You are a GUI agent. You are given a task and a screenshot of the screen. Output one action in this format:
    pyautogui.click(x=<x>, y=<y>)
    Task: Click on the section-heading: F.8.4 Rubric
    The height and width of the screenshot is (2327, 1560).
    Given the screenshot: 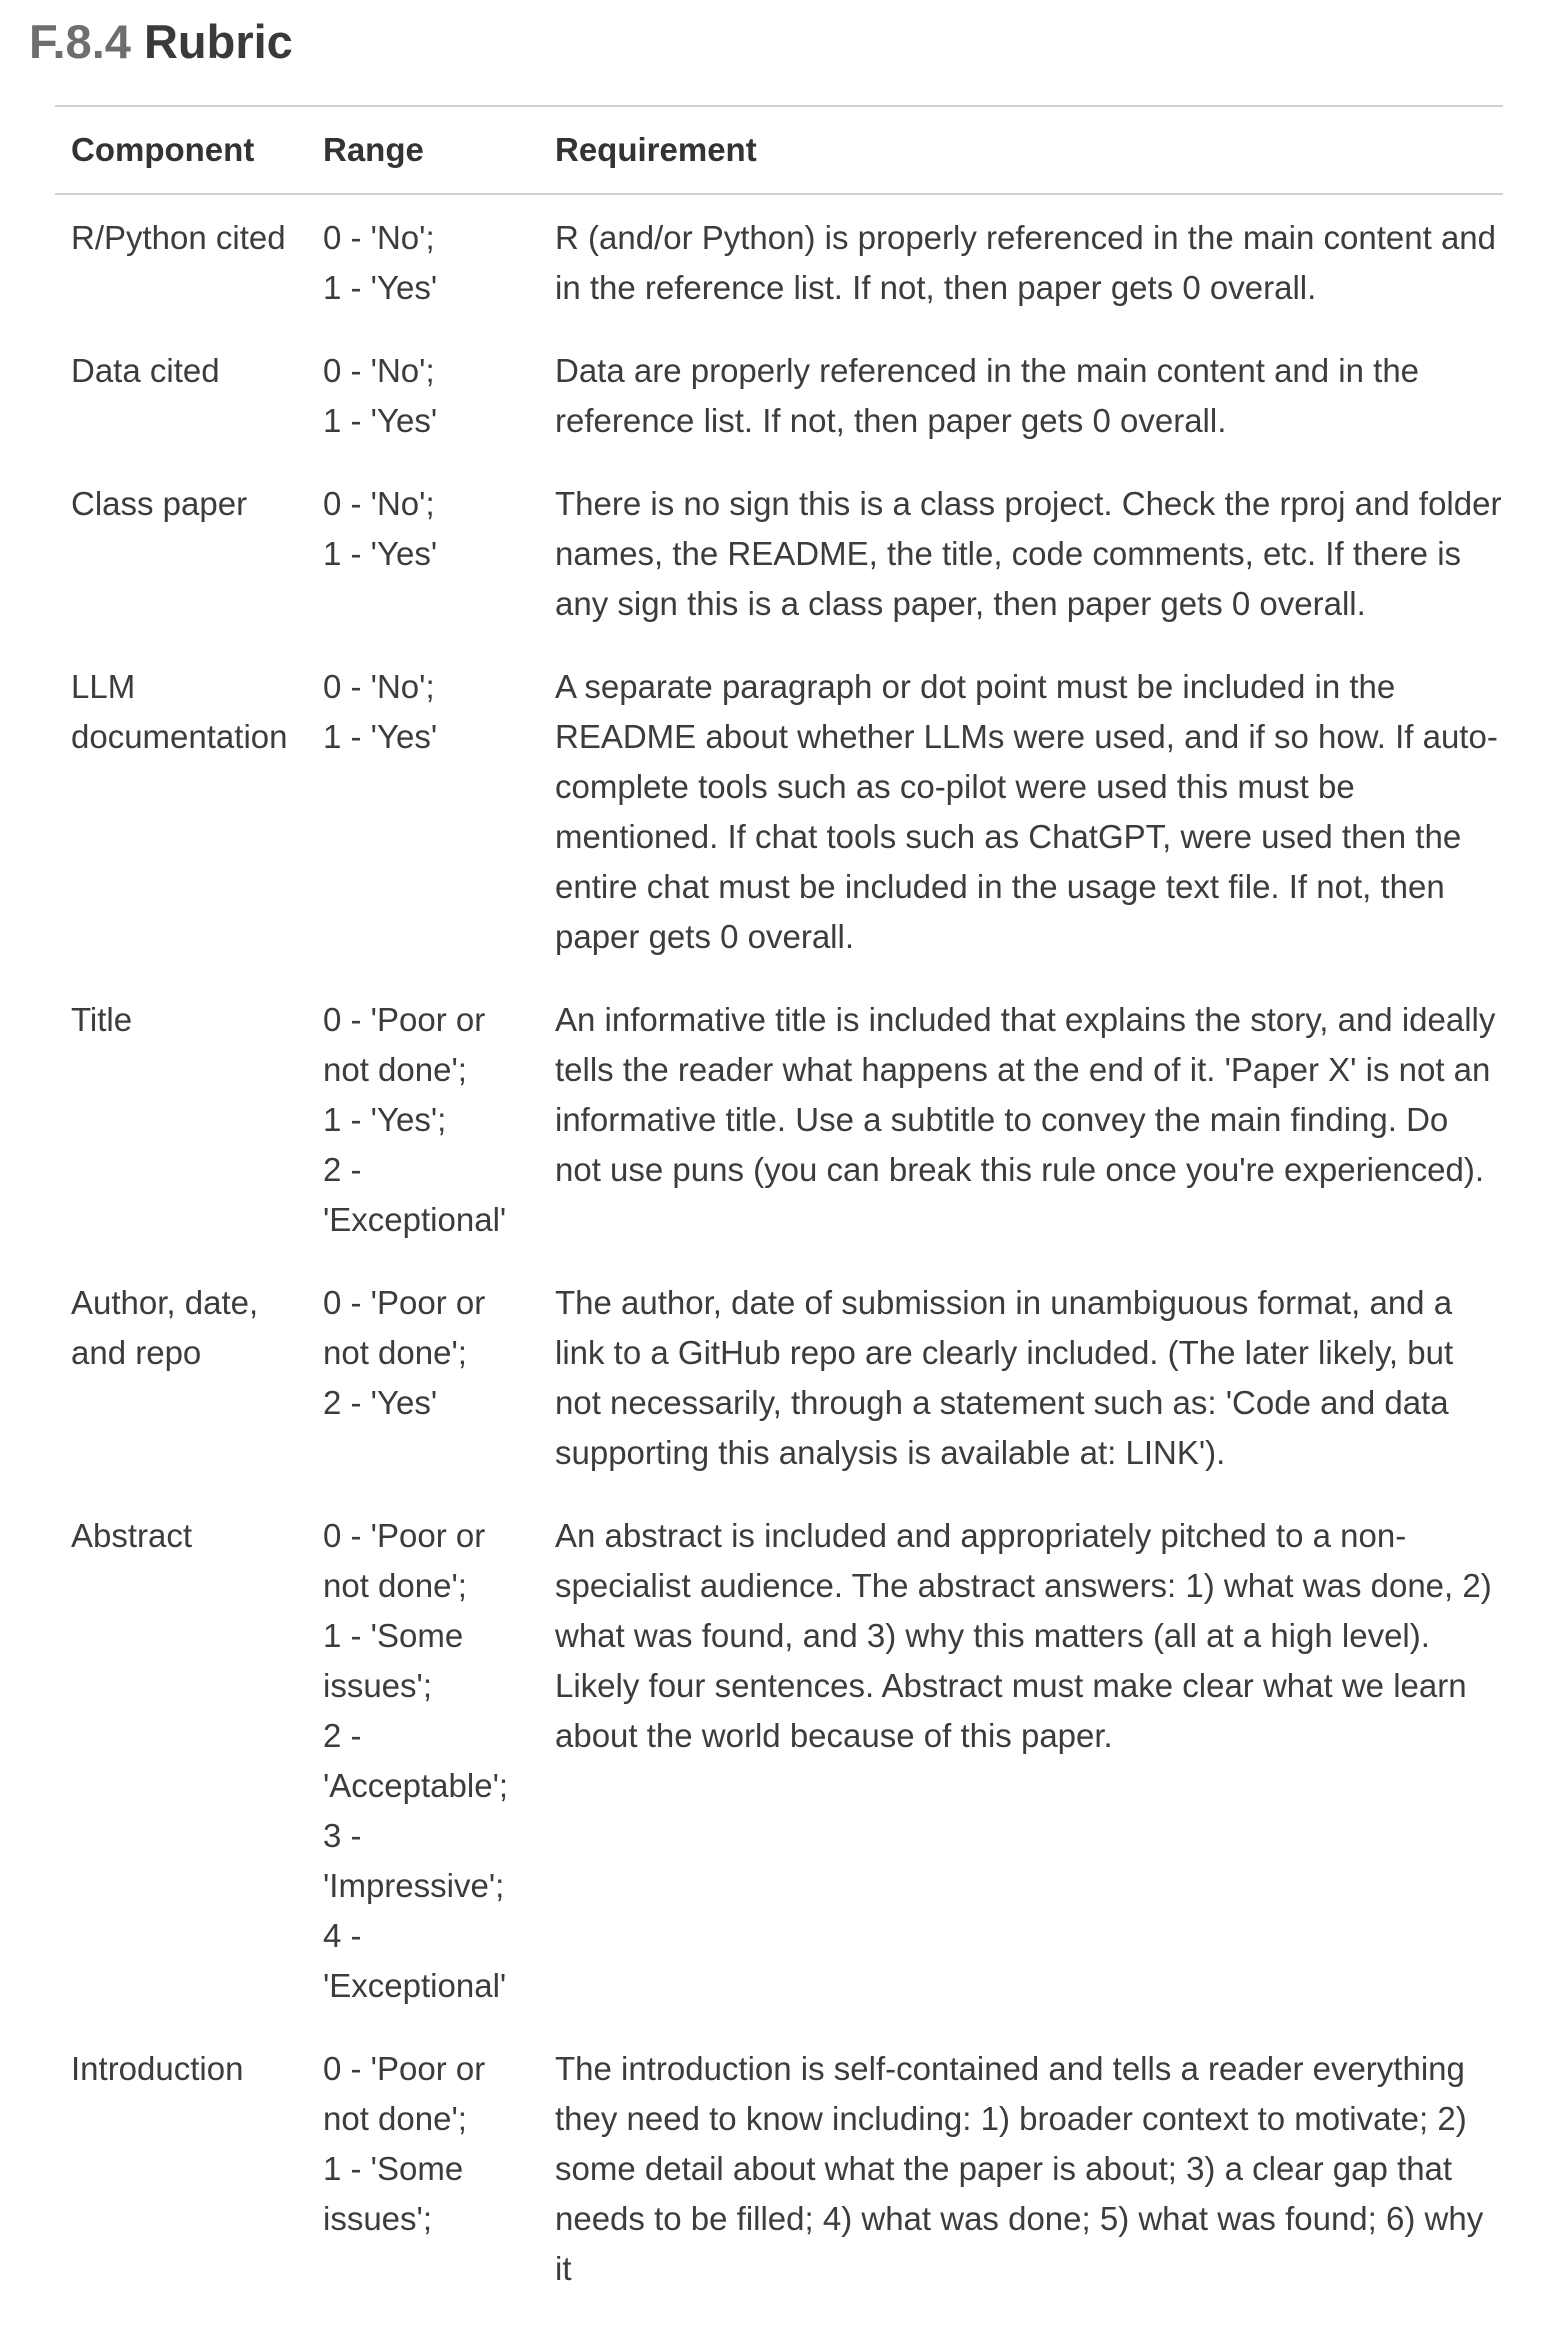 What is the action you would take?
    pyautogui.click(x=161, y=42)
    